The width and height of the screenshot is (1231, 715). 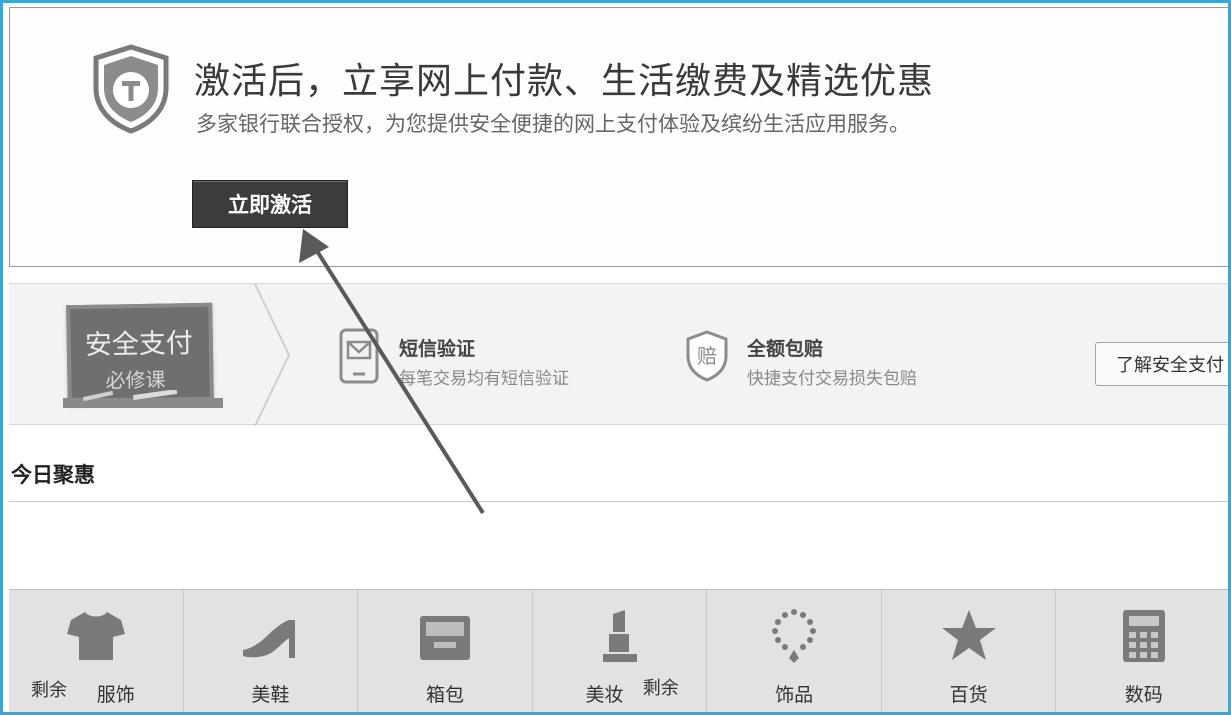 What do you see at coordinates (139, 344) in the screenshot?
I see `board-title: 安全支付` at bounding box center [139, 344].